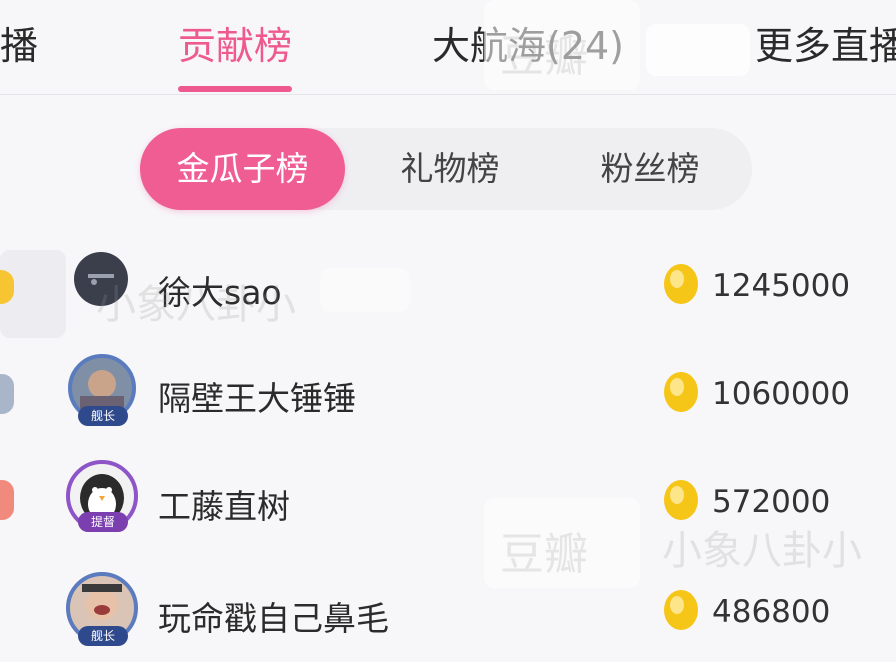  I want to click on top-tab-bar: 播 贡献榜 大航海(24) 更多直播, so click(448, 47).